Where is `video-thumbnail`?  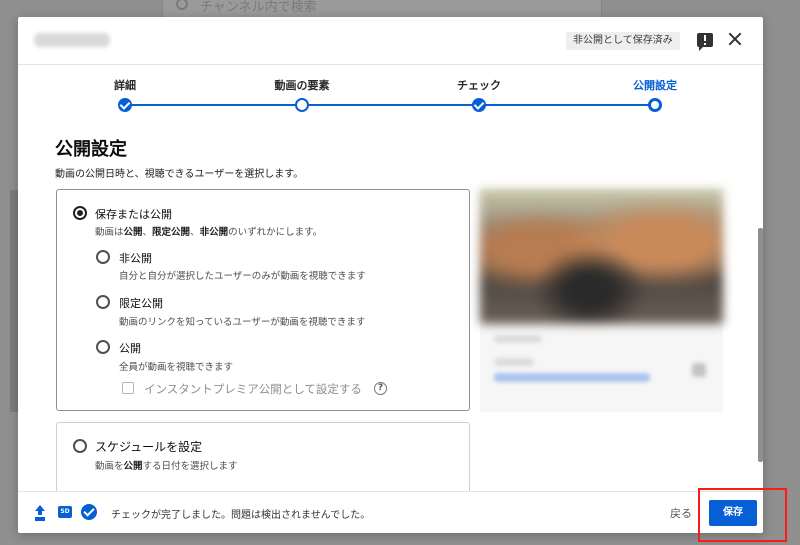 video-thumbnail is located at coordinates (601, 256).